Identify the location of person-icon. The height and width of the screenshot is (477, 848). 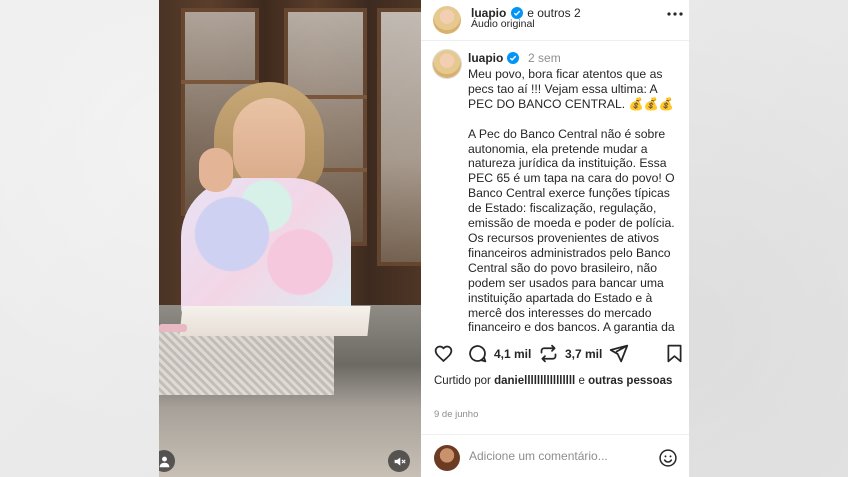
(164, 461).